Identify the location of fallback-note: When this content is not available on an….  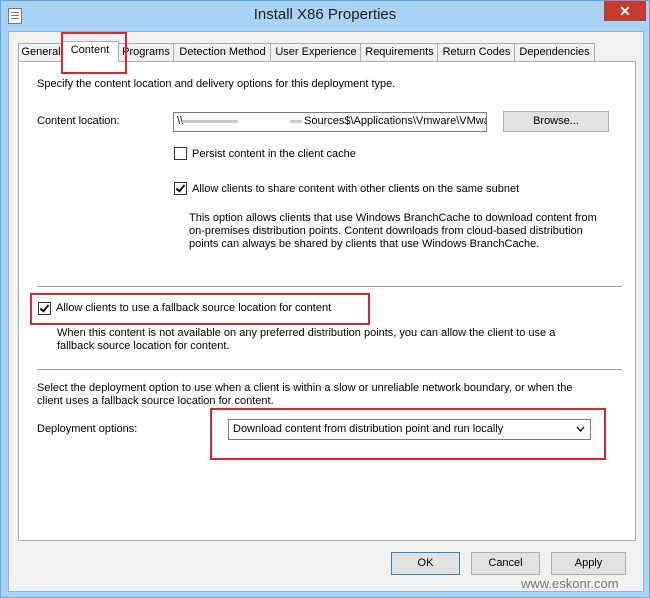
(306, 339).